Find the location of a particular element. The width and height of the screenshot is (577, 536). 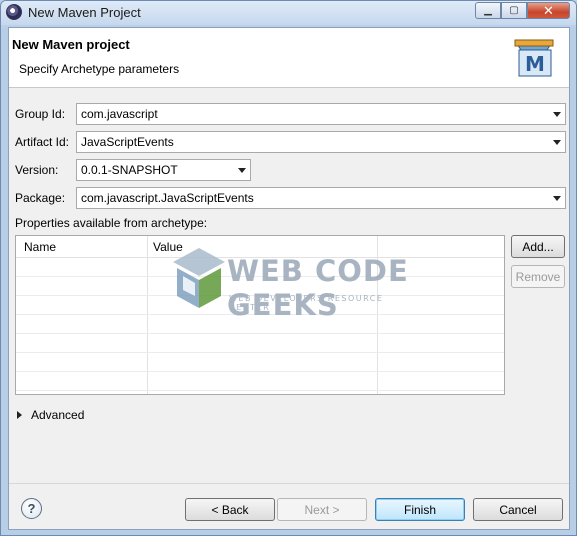

version-label: Version: is located at coordinates (37, 170).